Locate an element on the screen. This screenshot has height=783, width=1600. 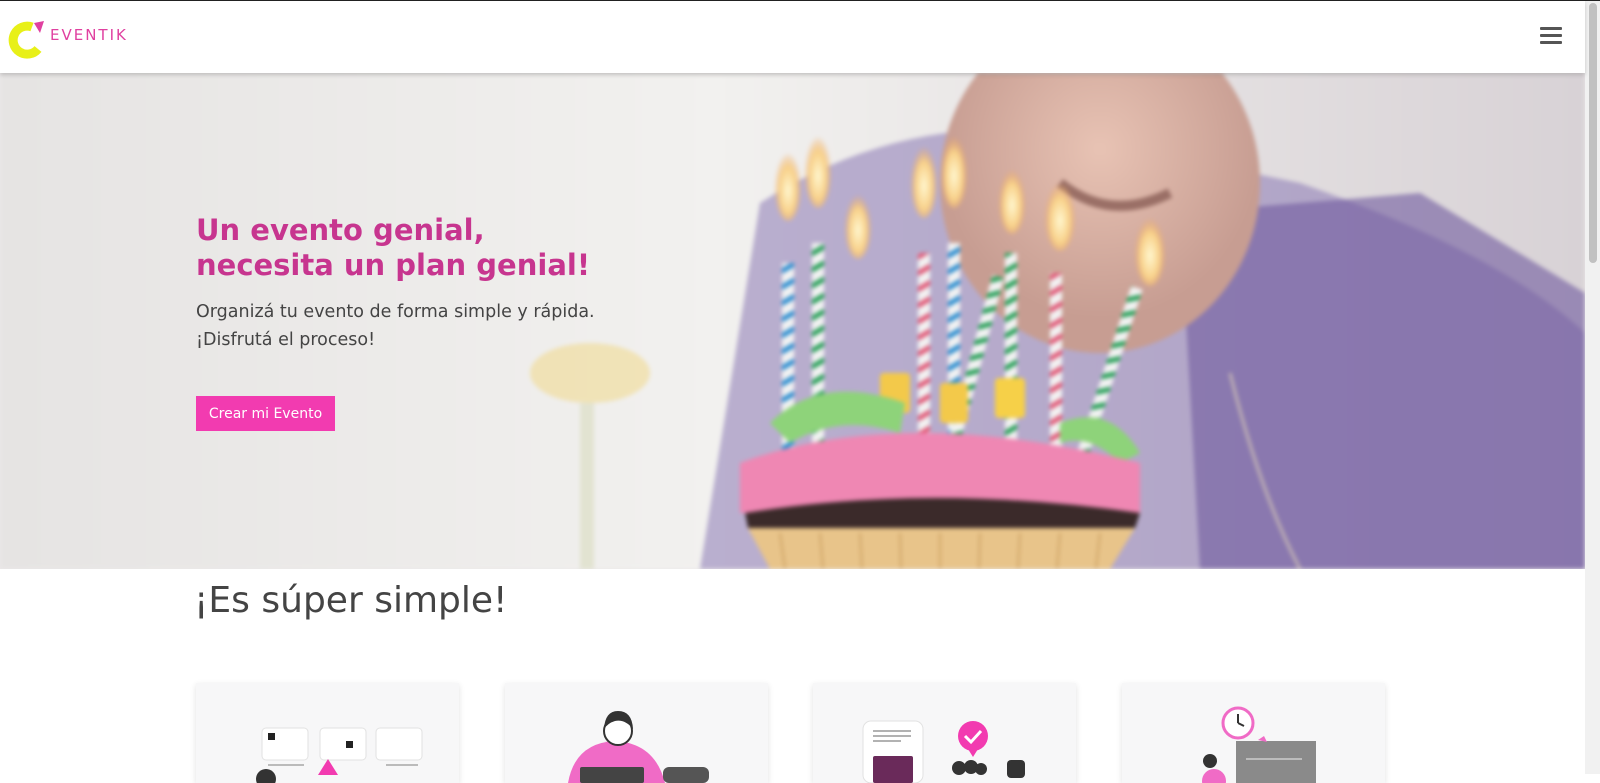
clock-schedule-illustration is located at coordinates (1259, 744).